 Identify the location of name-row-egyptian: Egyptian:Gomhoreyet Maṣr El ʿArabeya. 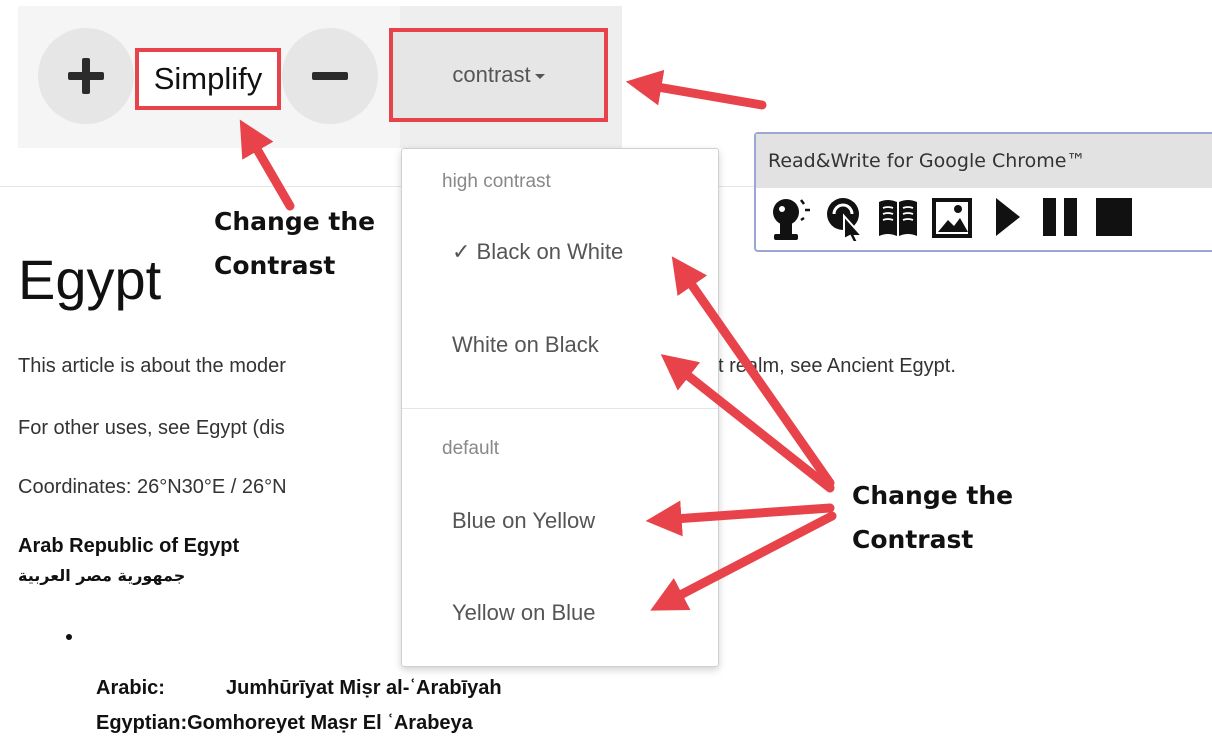
(284, 723).